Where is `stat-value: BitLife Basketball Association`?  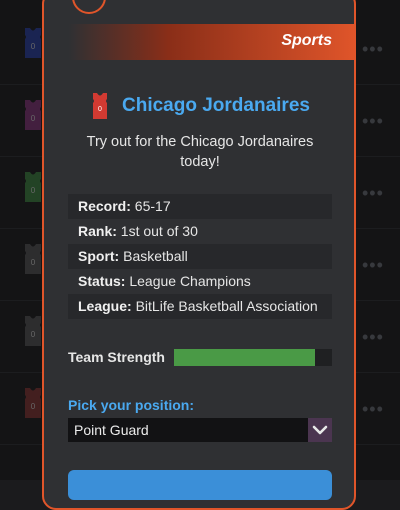
stat-value: BitLife Basketball Association is located at coordinates (226, 306).